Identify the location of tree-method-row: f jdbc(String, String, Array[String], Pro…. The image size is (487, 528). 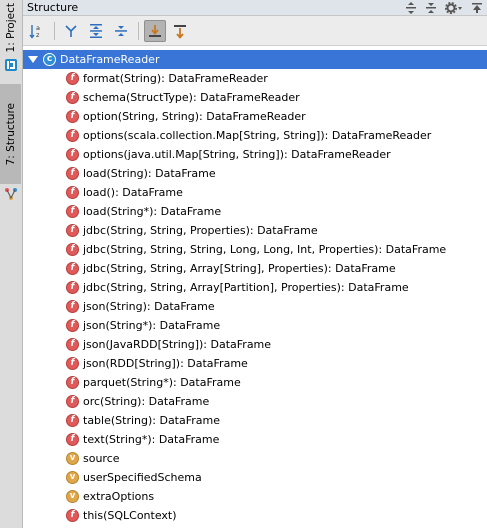
(255, 268).